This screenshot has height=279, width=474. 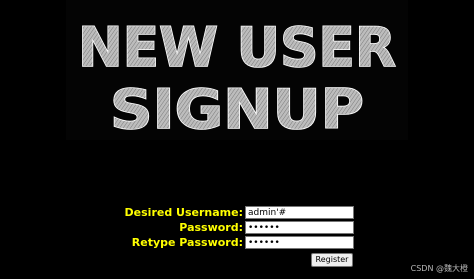 I want to click on retype-password-input, so click(x=299, y=242).